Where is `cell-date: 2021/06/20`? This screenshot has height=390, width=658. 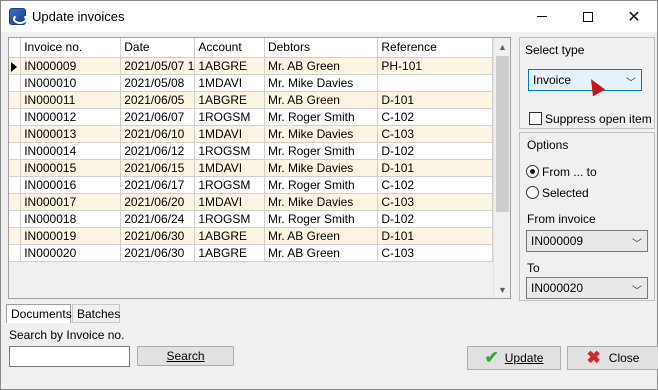 cell-date: 2021/06/20 is located at coordinates (158, 202).